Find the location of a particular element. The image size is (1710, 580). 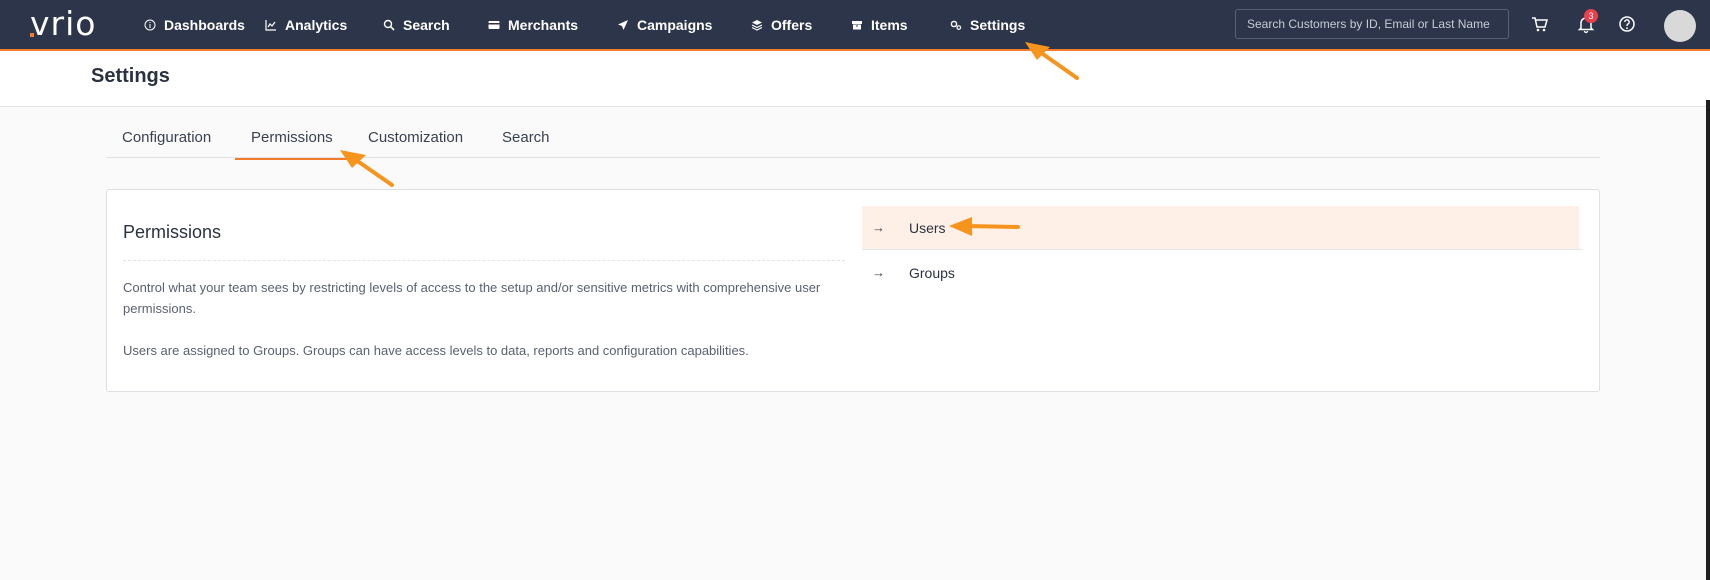

window-edge is located at coordinates (1708, 340).